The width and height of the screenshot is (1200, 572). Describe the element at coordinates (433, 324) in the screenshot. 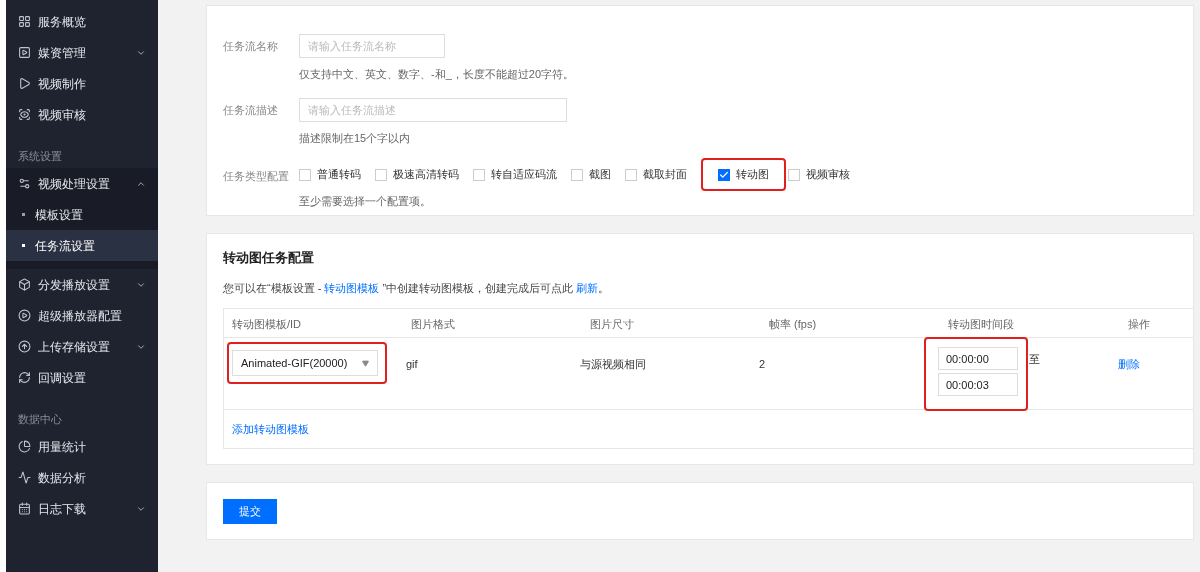

I see `column-header: 图片格式` at that location.